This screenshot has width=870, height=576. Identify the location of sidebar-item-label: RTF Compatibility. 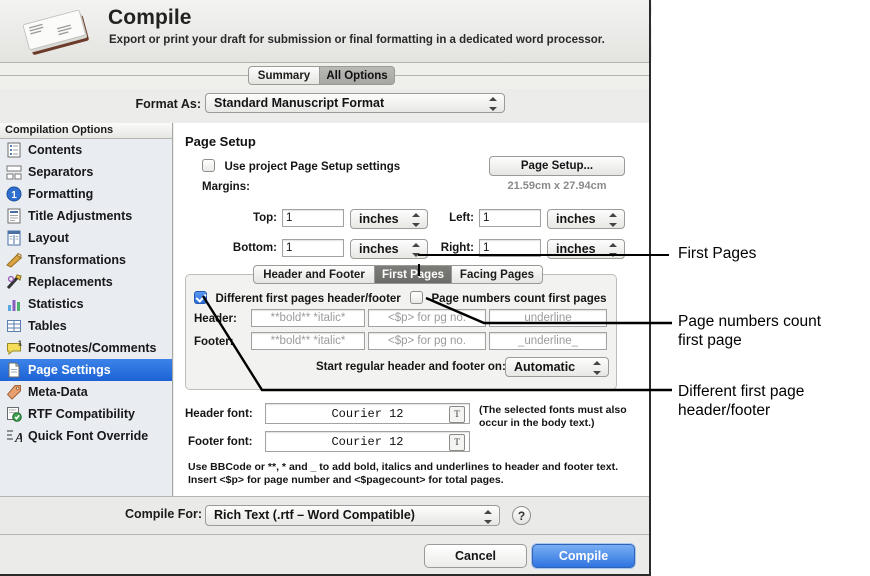
(81, 414).